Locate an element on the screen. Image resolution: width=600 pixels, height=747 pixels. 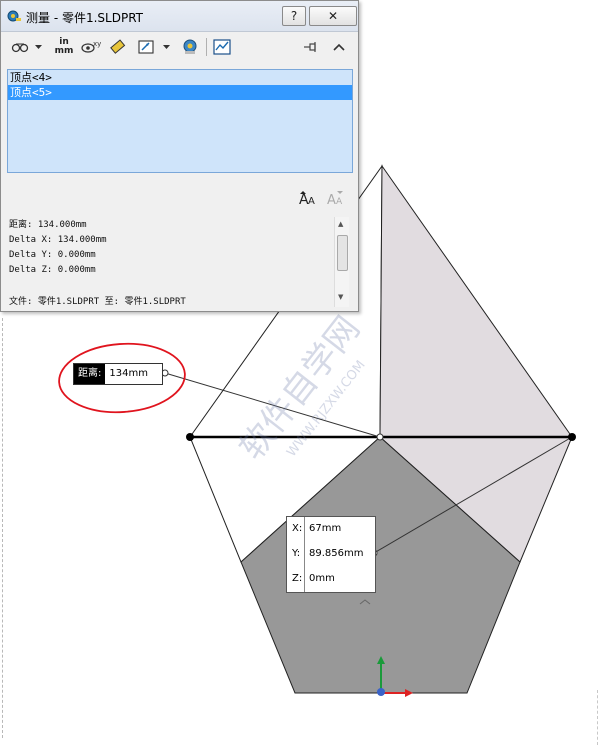
result-delta-x: Delta X: 134.000mm is located at coordinates (58, 240).